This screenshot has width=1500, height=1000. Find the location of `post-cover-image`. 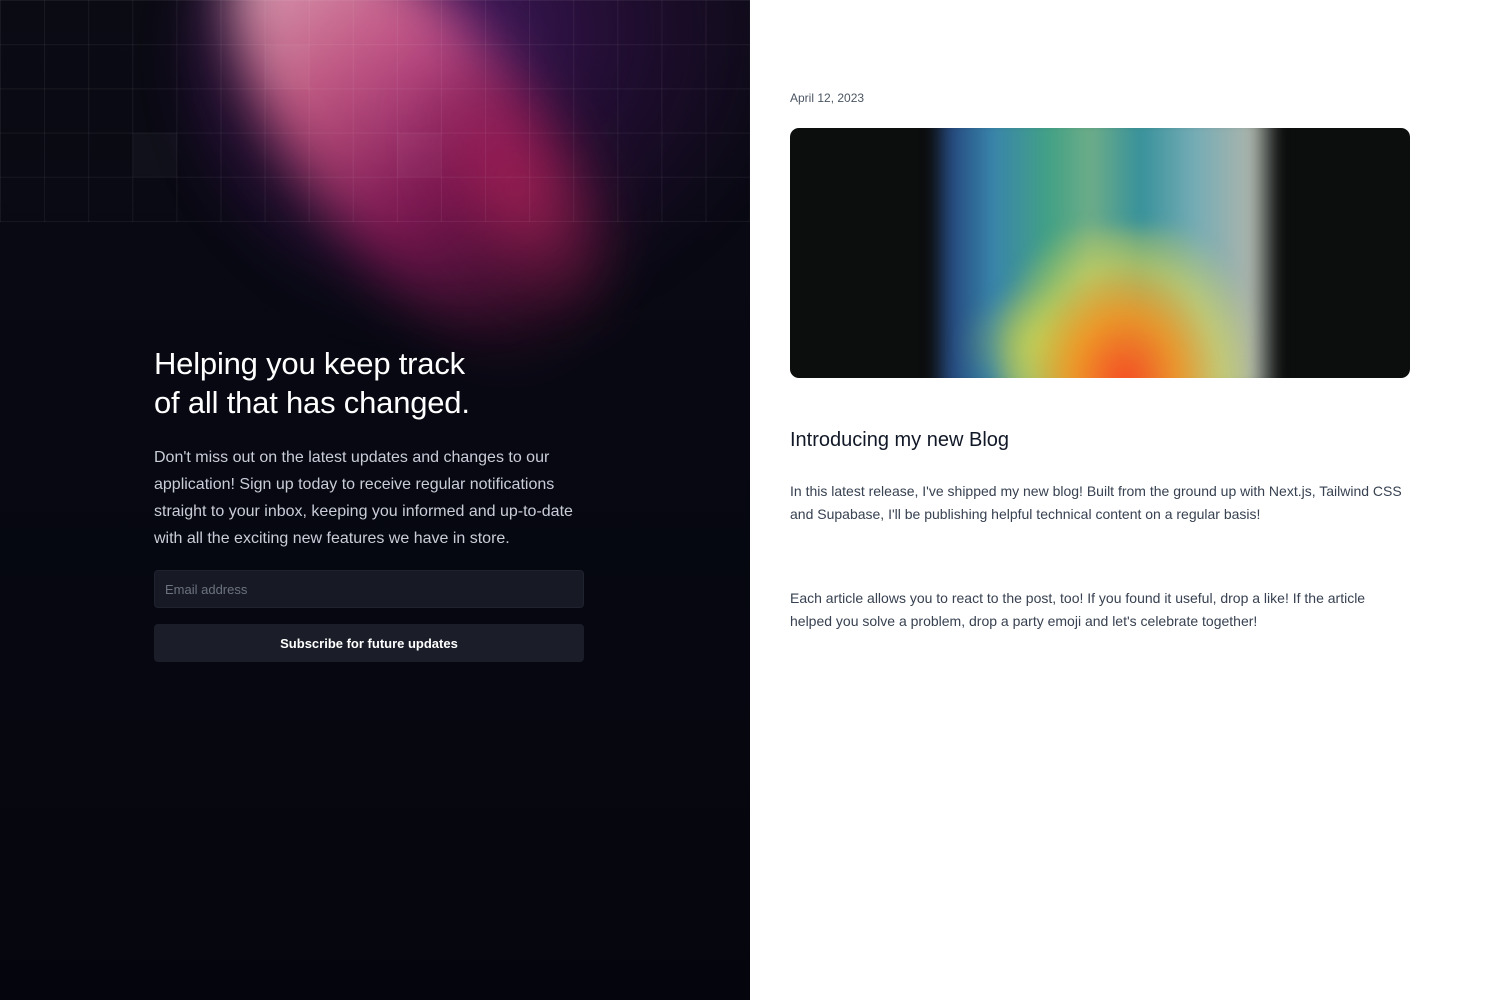

post-cover-image is located at coordinates (1100, 253).